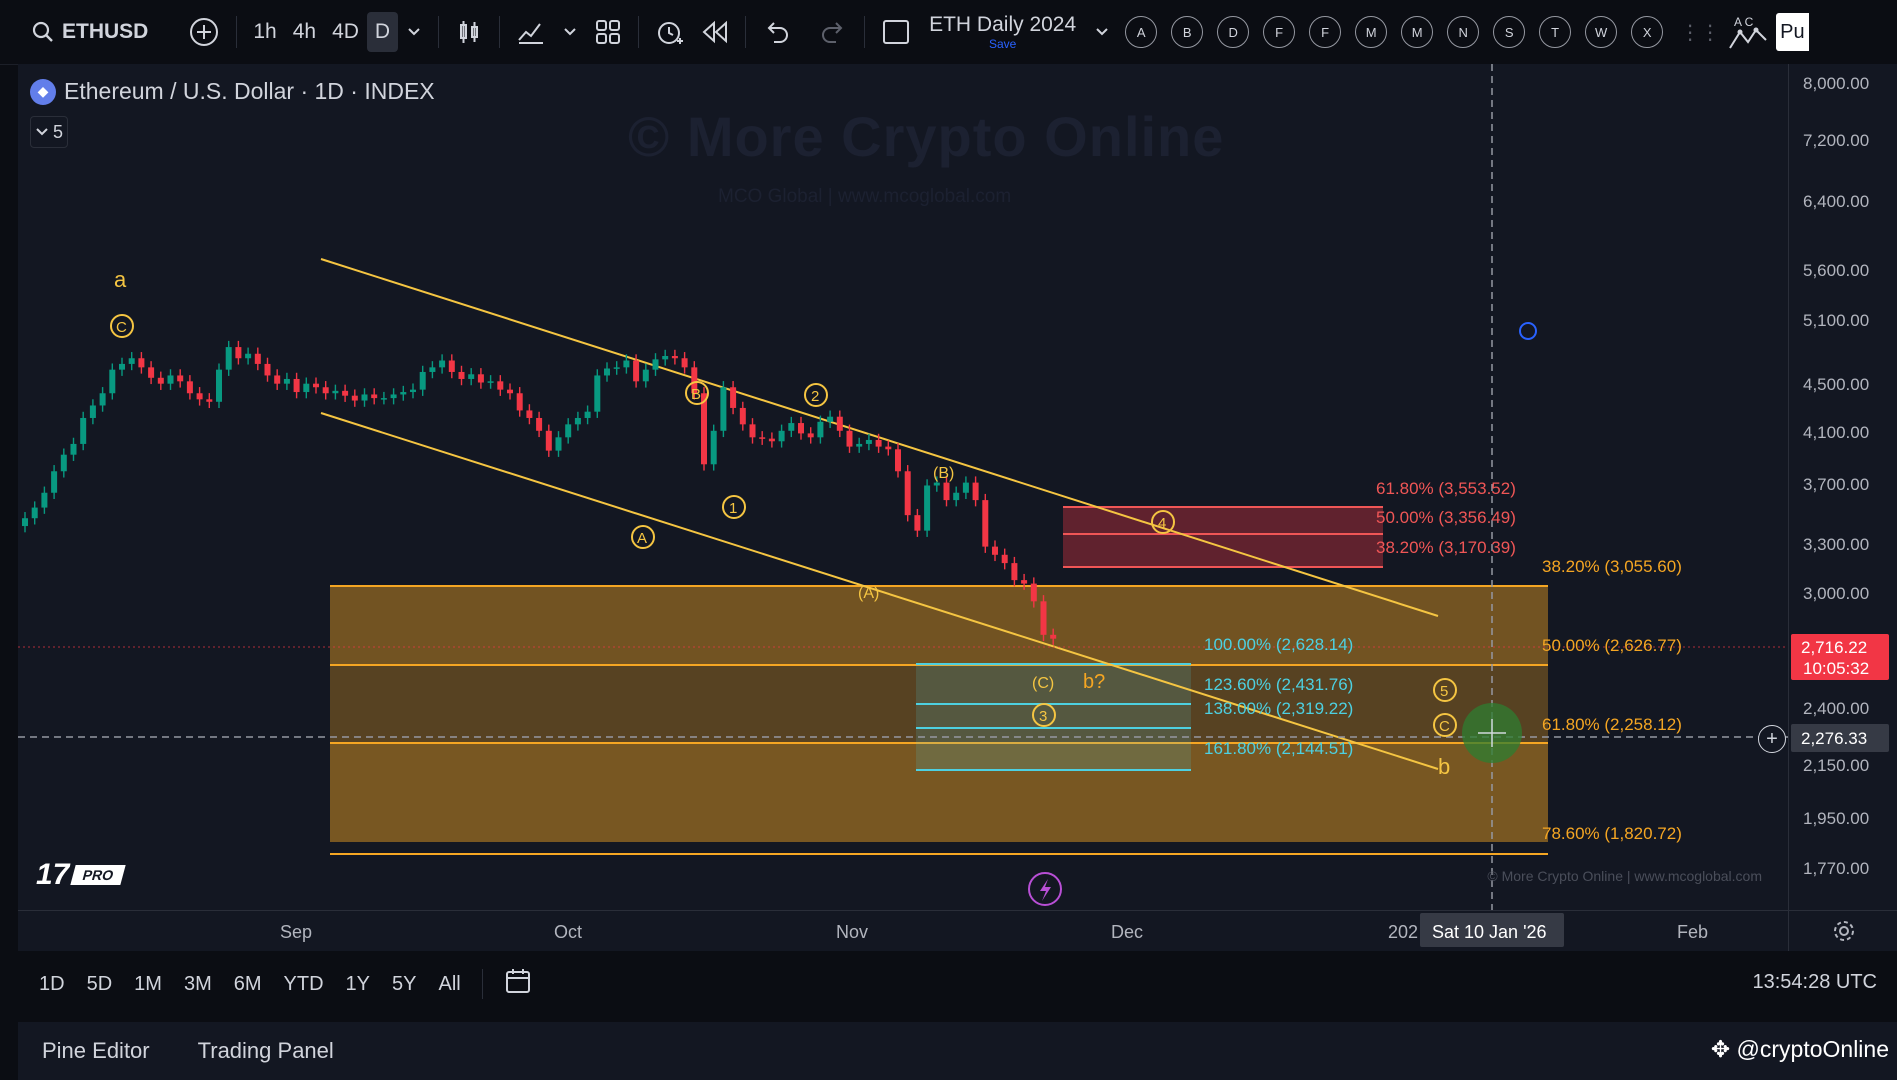 Image resolution: width=1897 pixels, height=1080 pixels. What do you see at coordinates (1162, 523) in the screenshot?
I see `wave-label-4: 4` at bounding box center [1162, 523].